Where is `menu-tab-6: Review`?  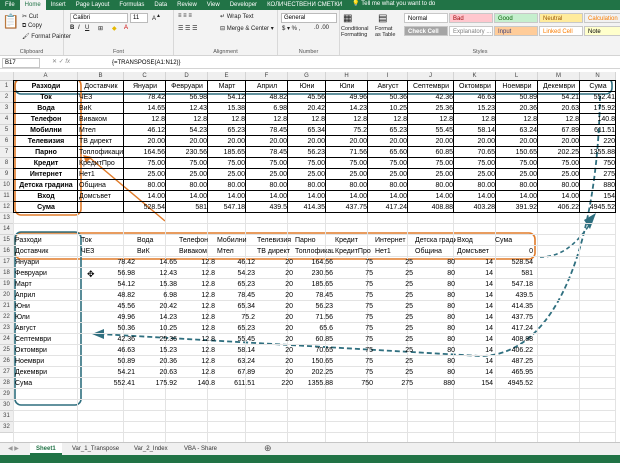
menu-tab-6: Review is located at coordinates (187, 5).